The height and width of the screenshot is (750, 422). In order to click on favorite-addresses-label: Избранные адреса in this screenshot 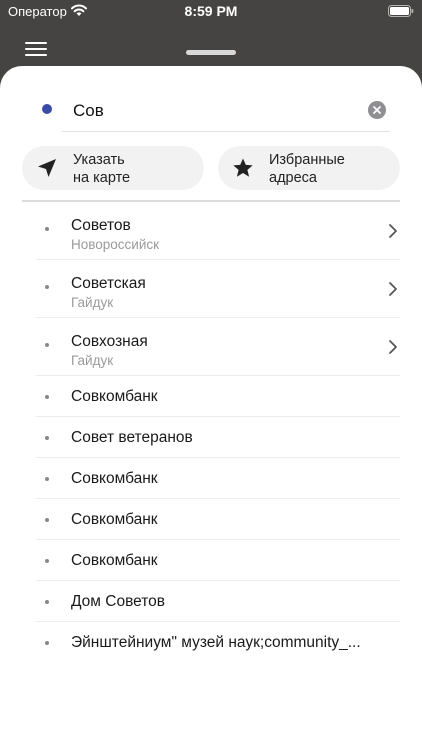, I will do `click(307, 169)`.